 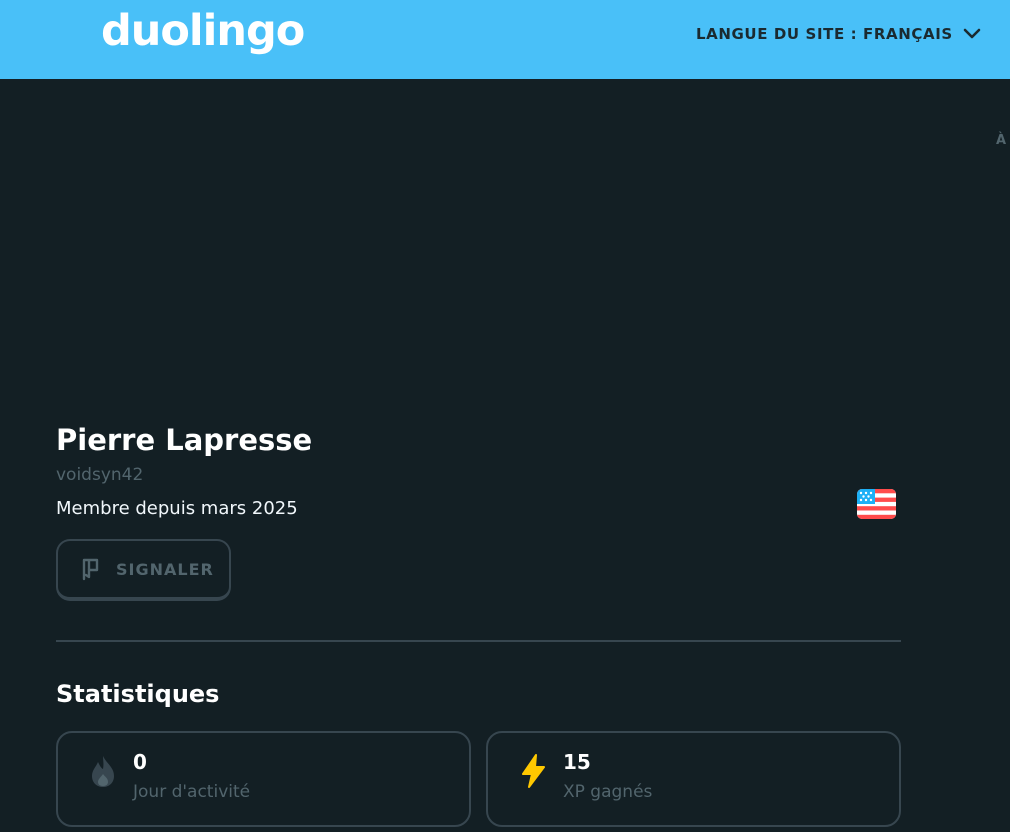 I want to click on xp-value: 15, so click(x=577, y=762).